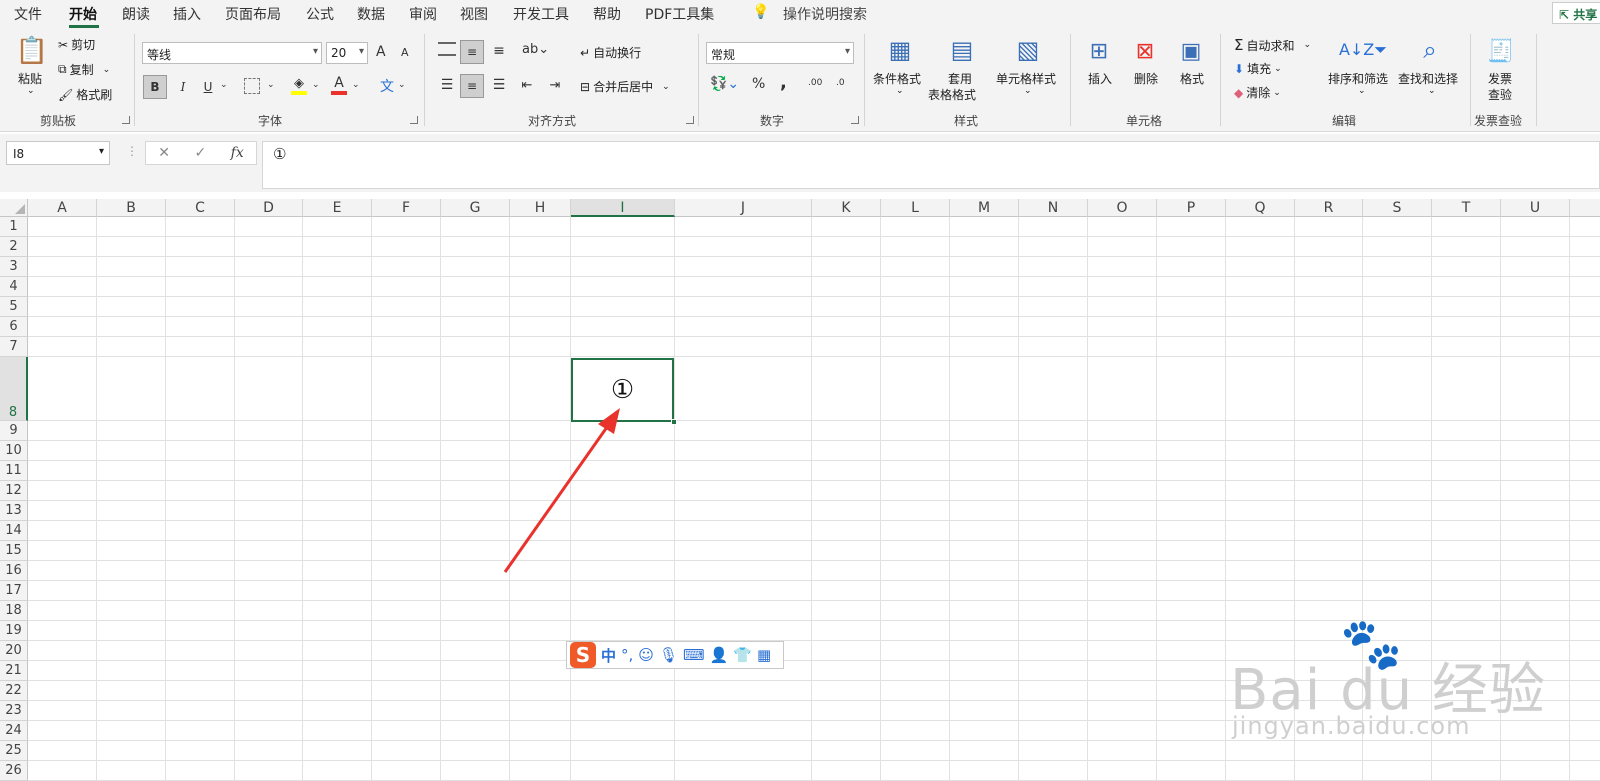 This screenshot has width=1600, height=781. What do you see at coordinates (984, 208) in the screenshot?
I see `column-header-m: M` at bounding box center [984, 208].